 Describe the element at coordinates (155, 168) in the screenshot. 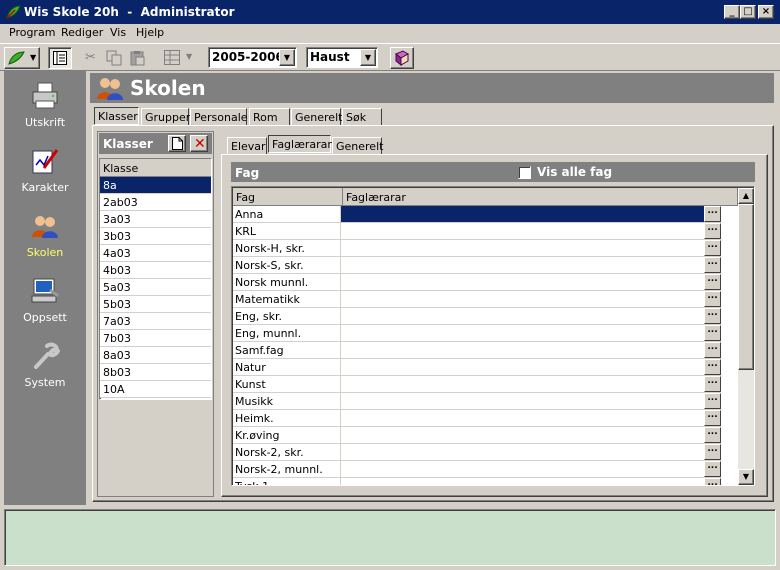

I see `klasser-column-header: Klasse` at that location.